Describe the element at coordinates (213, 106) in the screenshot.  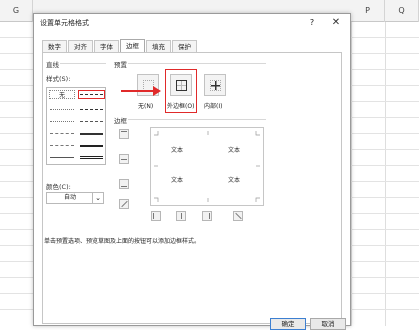
I see `preset-inside-label: 内部(I)` at that location.